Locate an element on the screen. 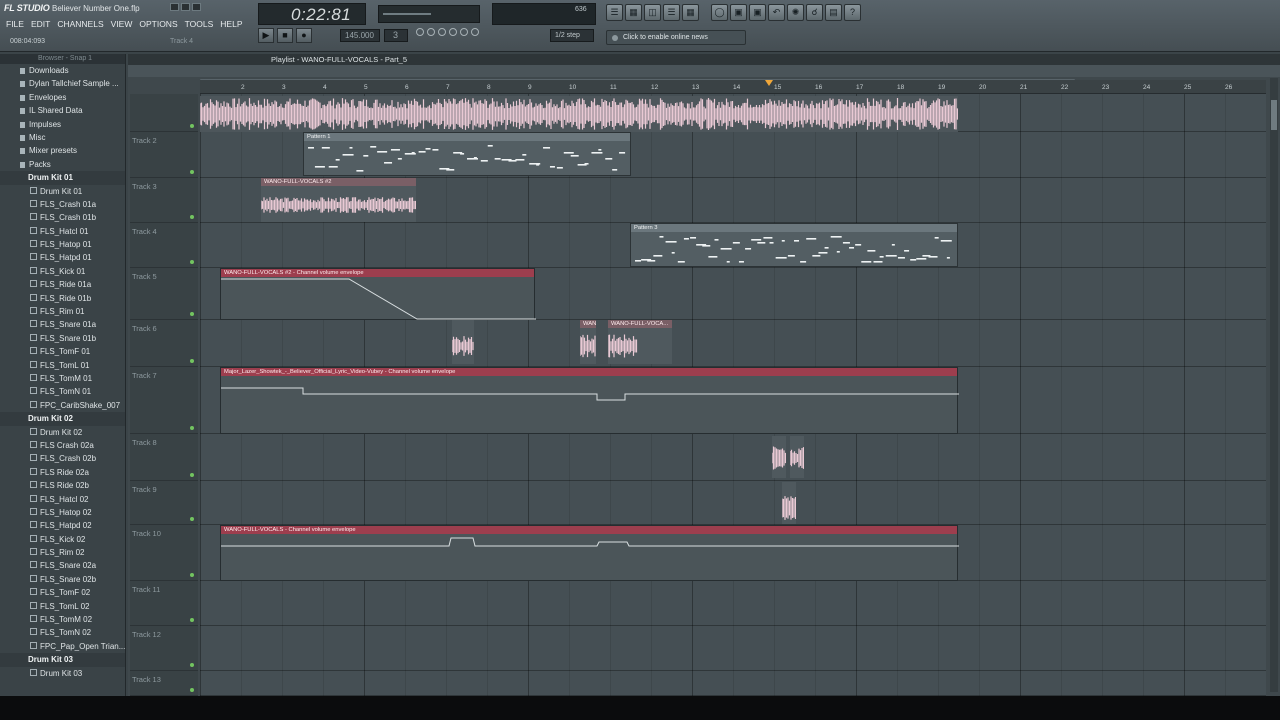 This screenshot has height=720, width=1280. audio-clip: WANO-FULL-VOCALS #2 is located at coordinates (338, 200).